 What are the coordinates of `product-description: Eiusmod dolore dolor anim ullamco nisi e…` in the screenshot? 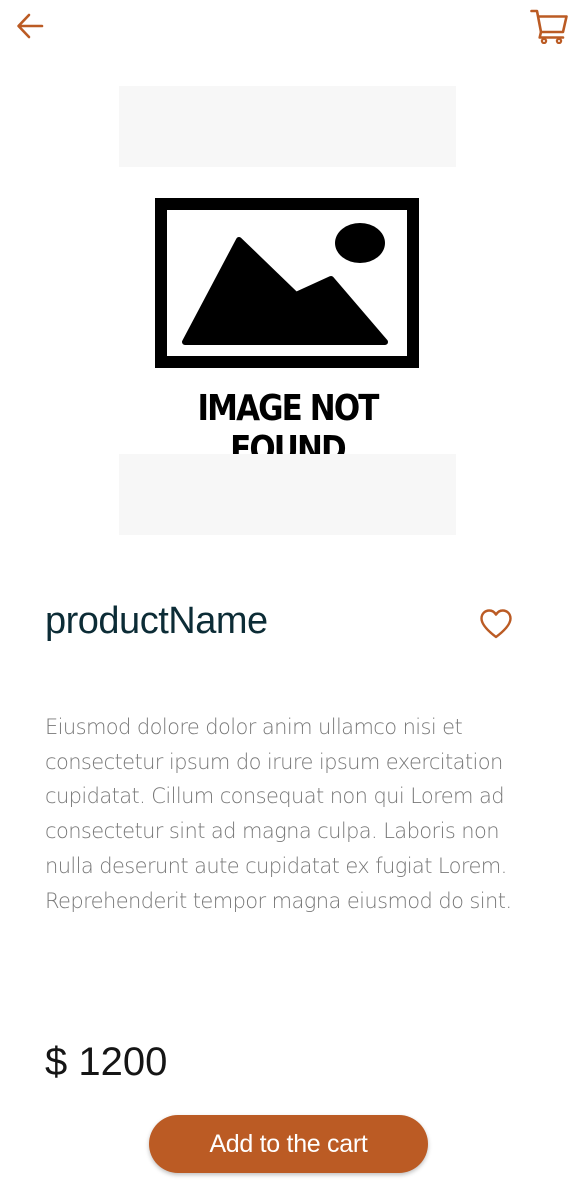 It's located at (278, 814).